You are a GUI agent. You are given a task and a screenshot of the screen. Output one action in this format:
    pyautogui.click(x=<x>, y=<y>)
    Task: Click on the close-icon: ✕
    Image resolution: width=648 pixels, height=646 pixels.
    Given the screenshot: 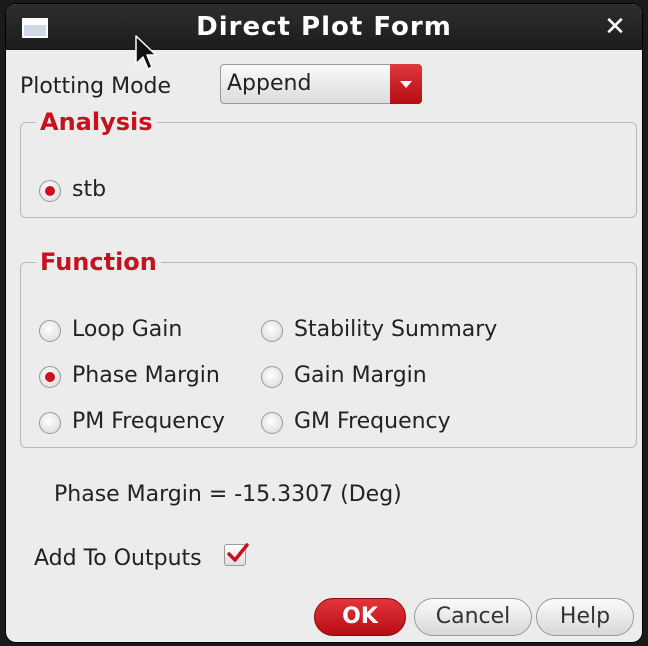 What is the action you would take?
    pyautogui.click(x=615, y=27)
    